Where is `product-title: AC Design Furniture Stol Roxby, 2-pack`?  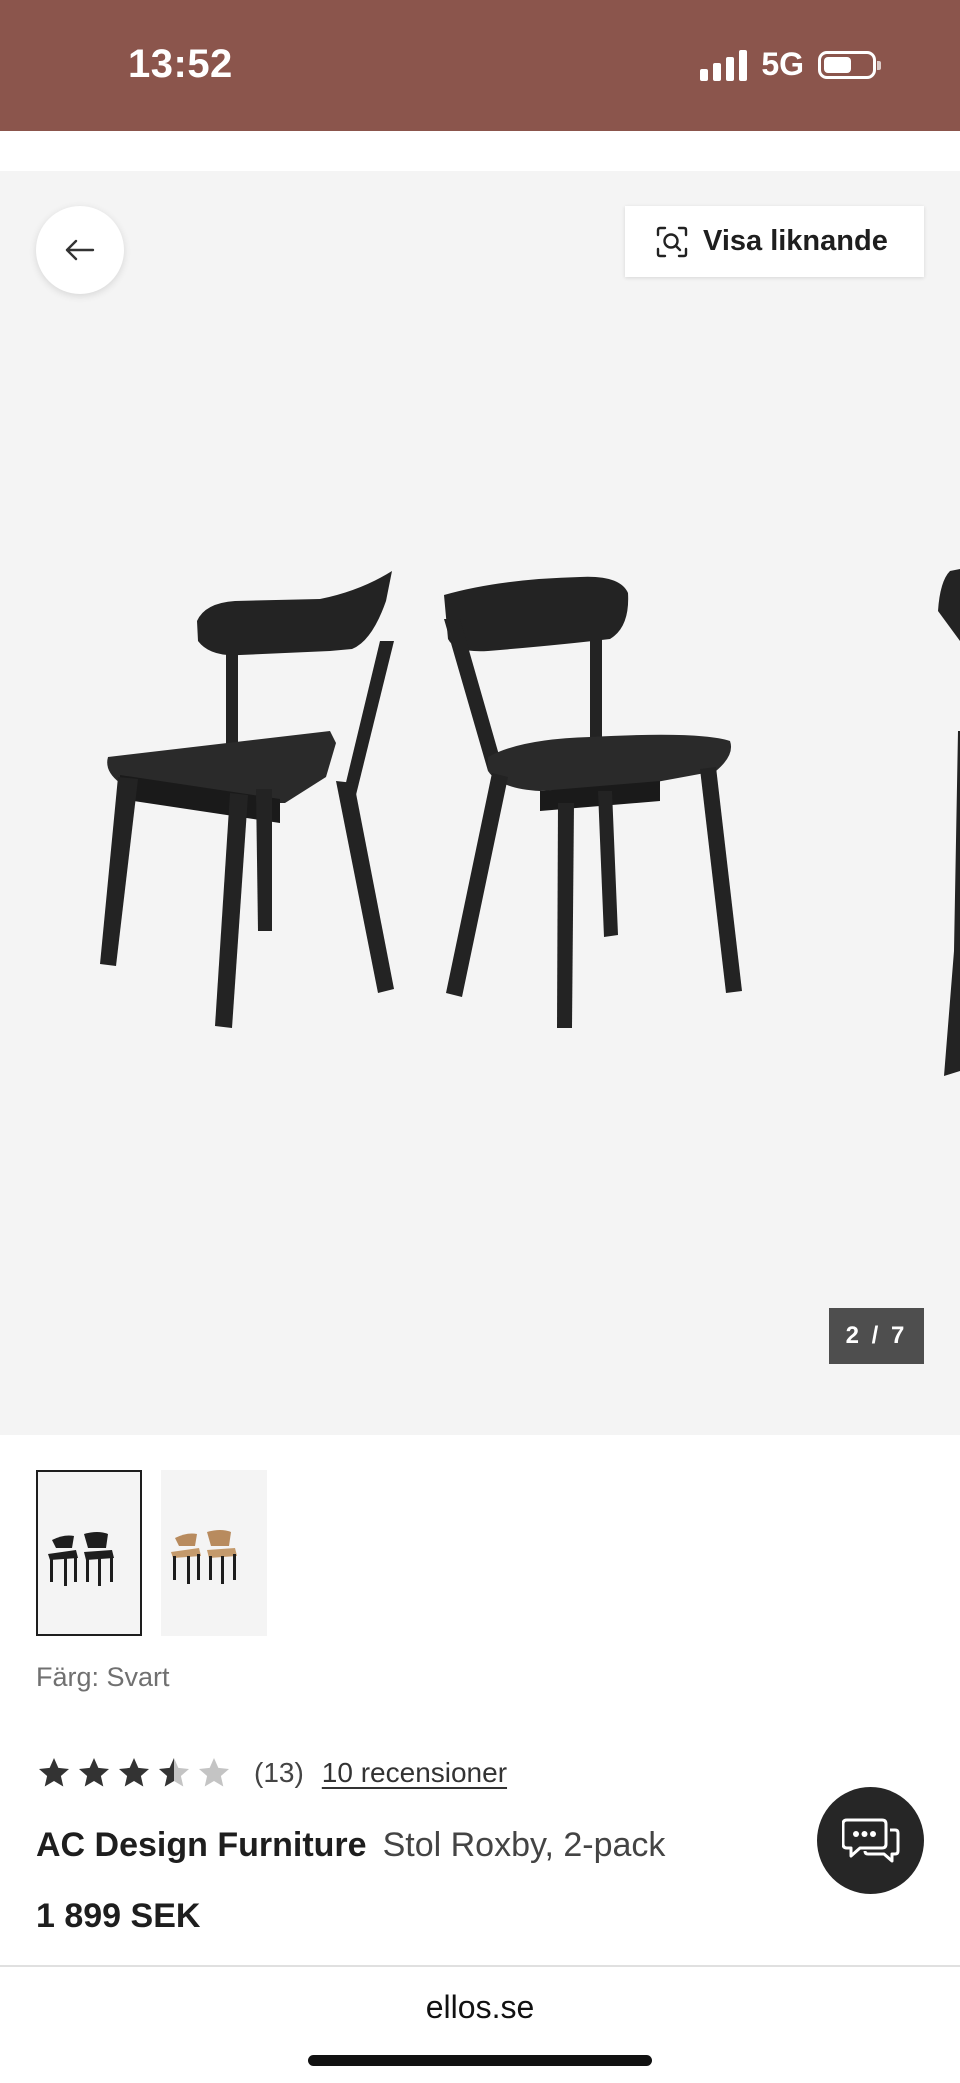 product-title: AC Design Furniture Stol Roxby, 2-pack is located at coordinates (350, 1845).